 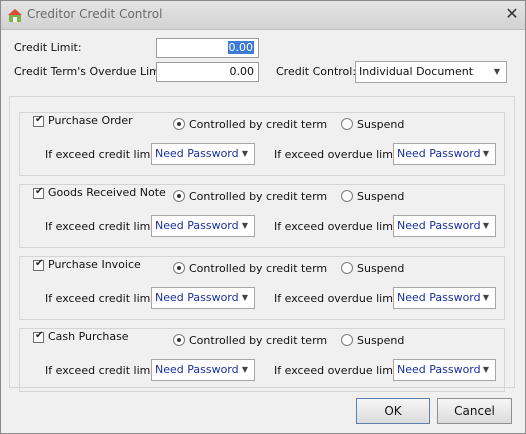 What do you see at coordinates (347, 196) in the screenshot?
I see `goods-received-note-suspend-radio` at bounding box center [347, 196].